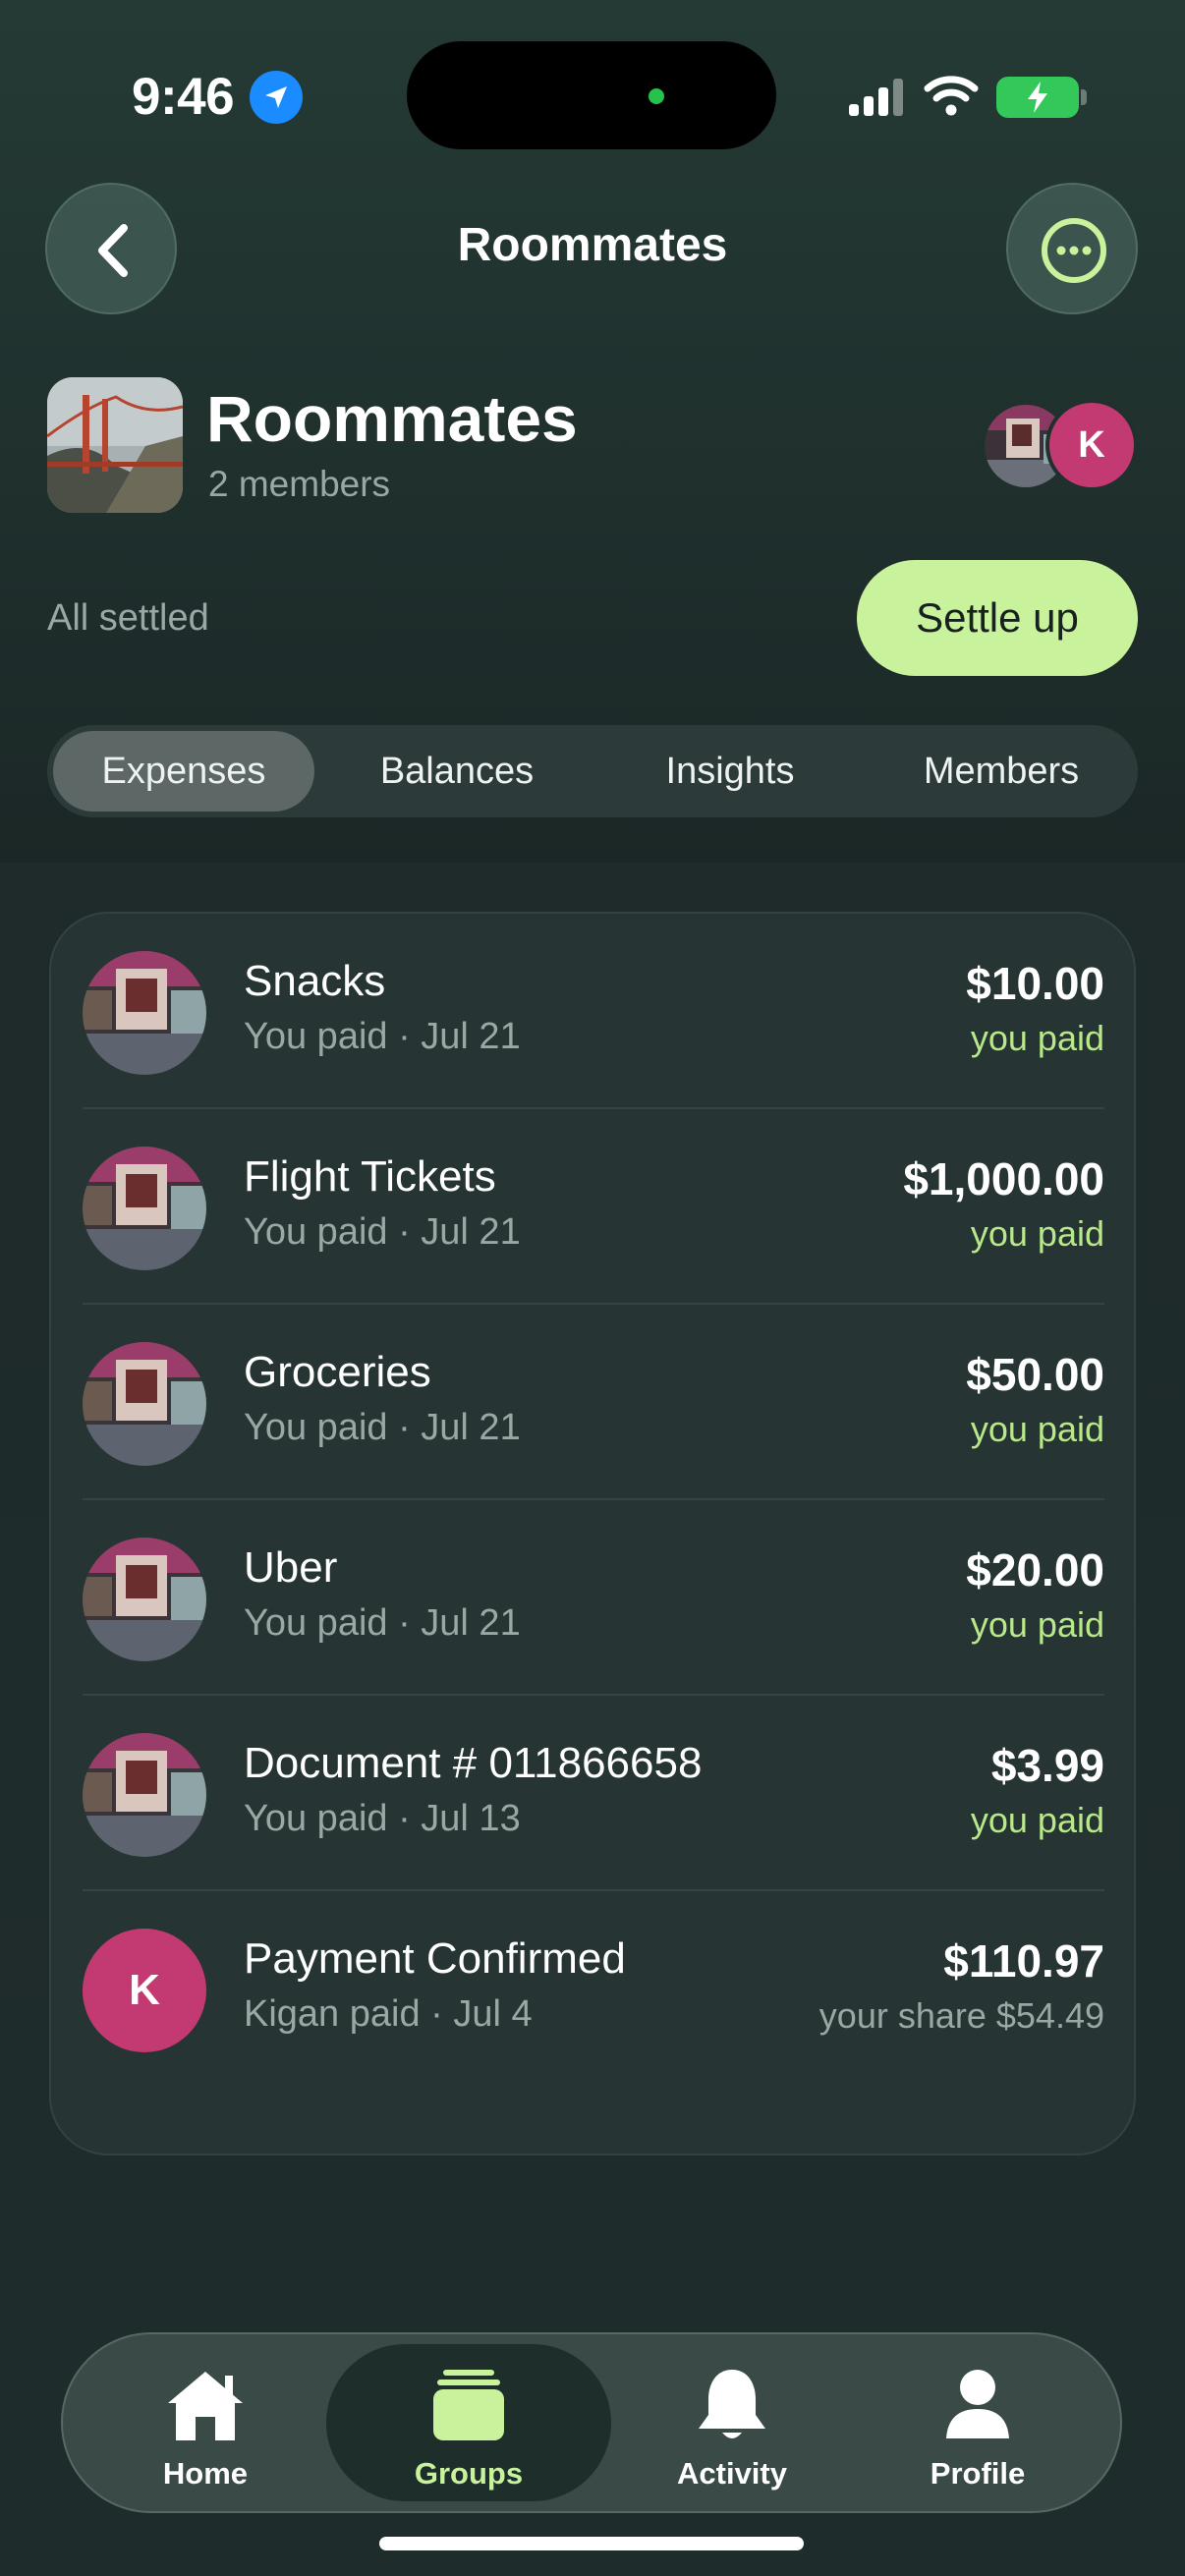 This screenshot has height=2576, width=1185. I want to click on tabbar-profile: Profile, so click(978, 2422).